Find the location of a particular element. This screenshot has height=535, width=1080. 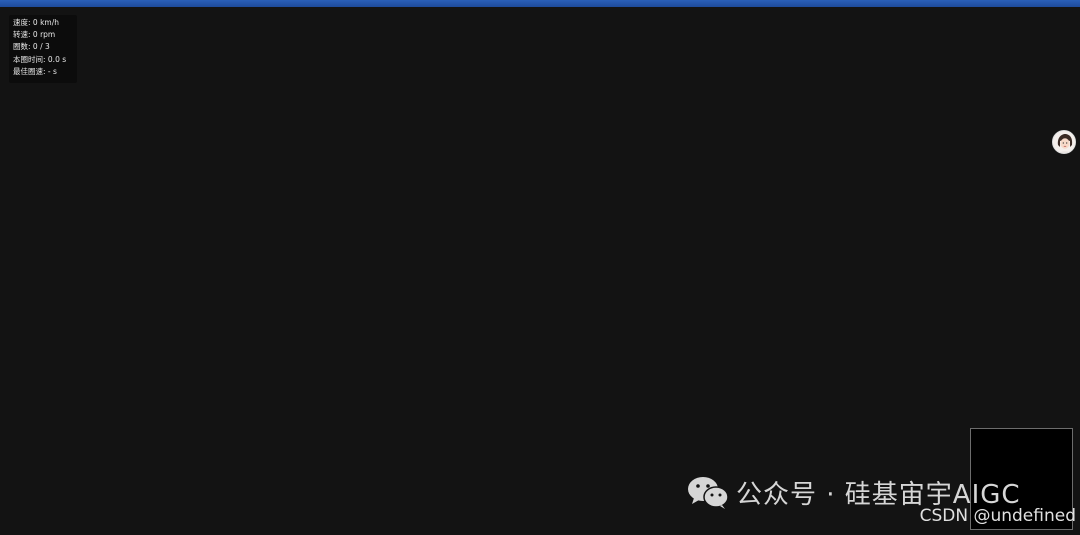

avatar-icon is located at coordinates (1064, 142).